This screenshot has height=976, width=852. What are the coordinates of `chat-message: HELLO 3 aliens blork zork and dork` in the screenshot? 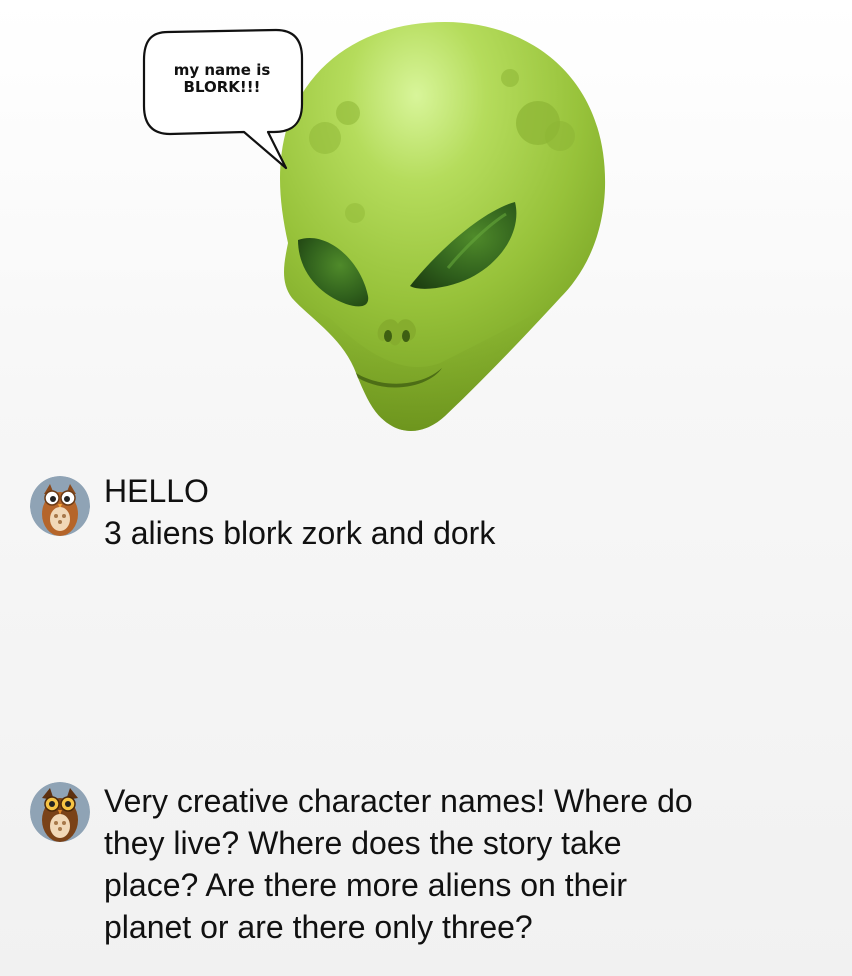 It's located at (417, 512).